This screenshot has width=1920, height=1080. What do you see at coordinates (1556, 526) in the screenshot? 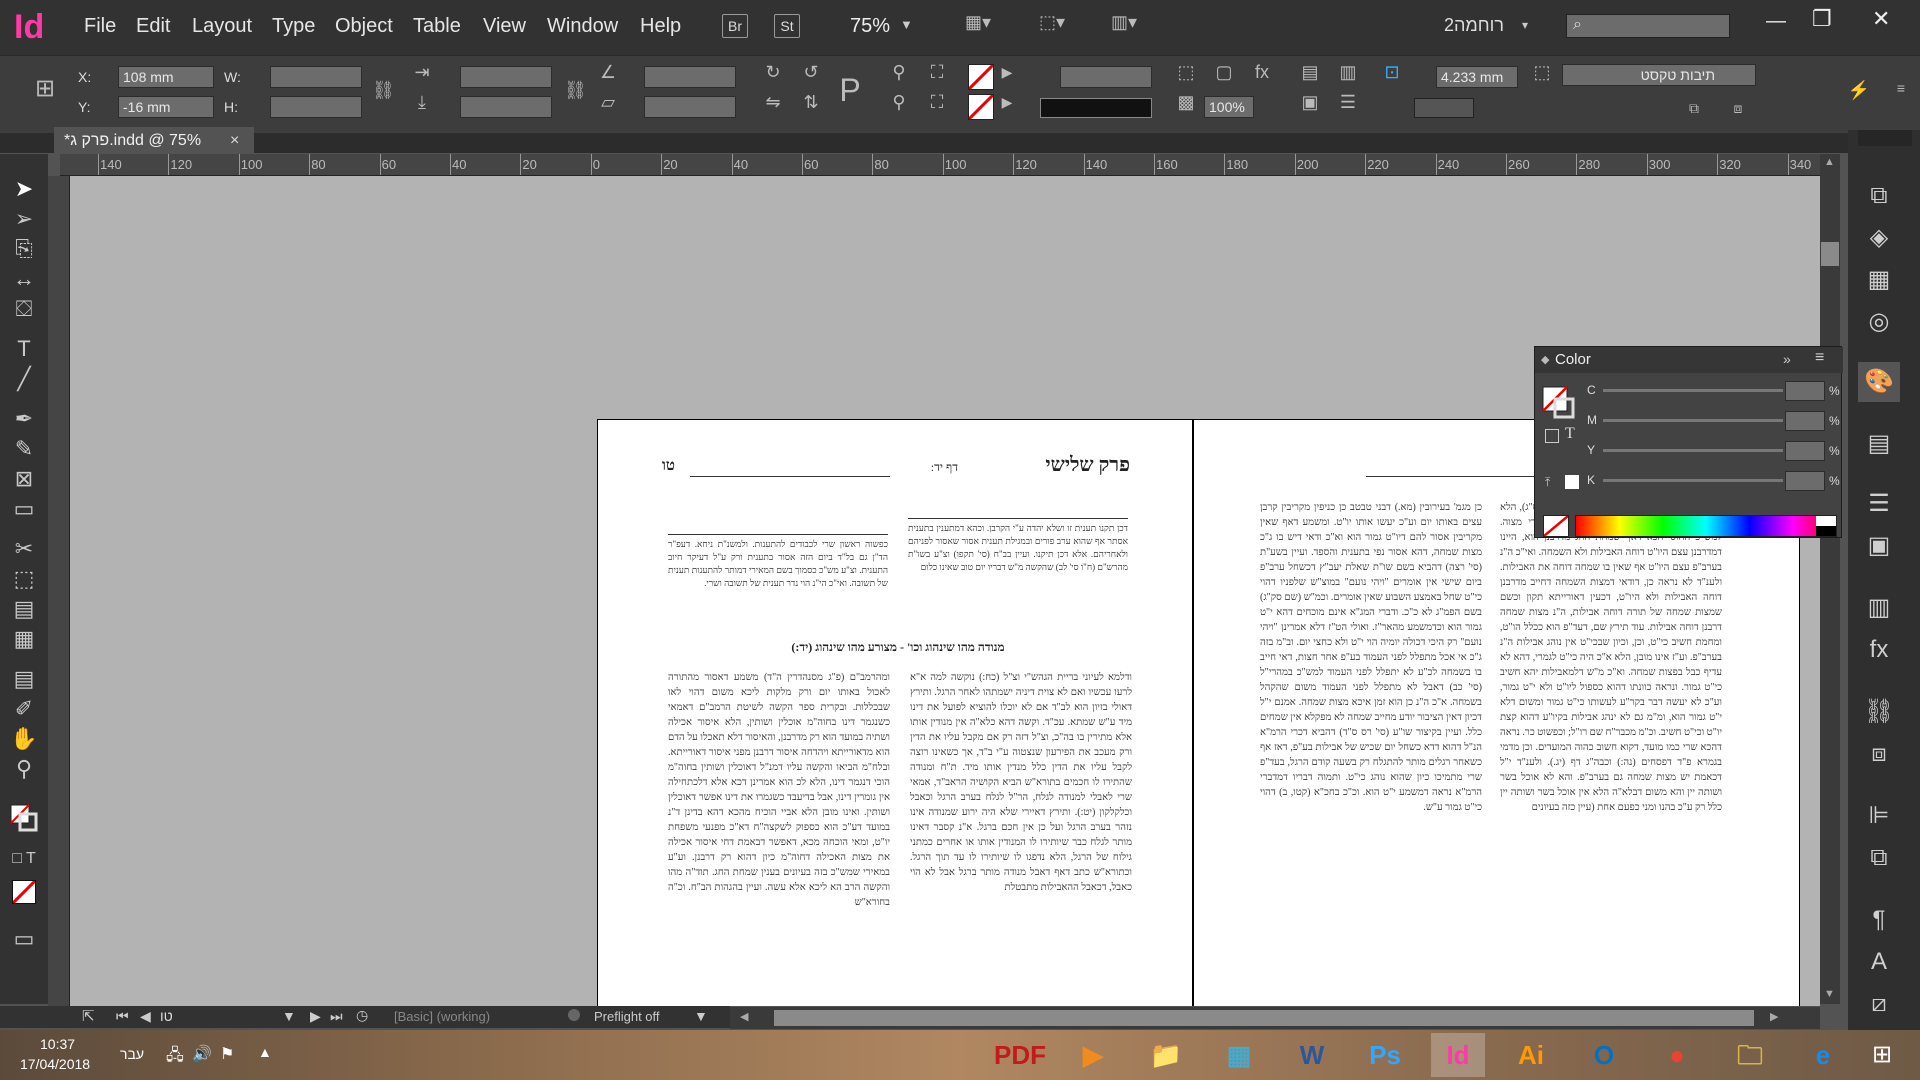
I see `none-color-swatch` at bounding box center [1556, 526].